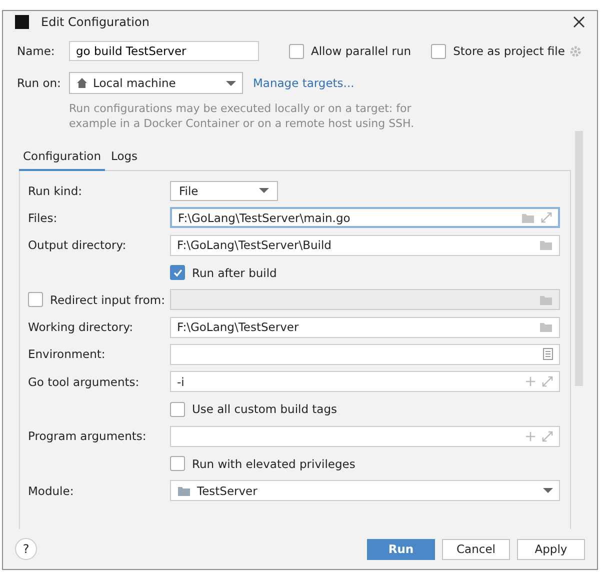  I want to click on field-label: Redirect input from:, so click(107, 299).